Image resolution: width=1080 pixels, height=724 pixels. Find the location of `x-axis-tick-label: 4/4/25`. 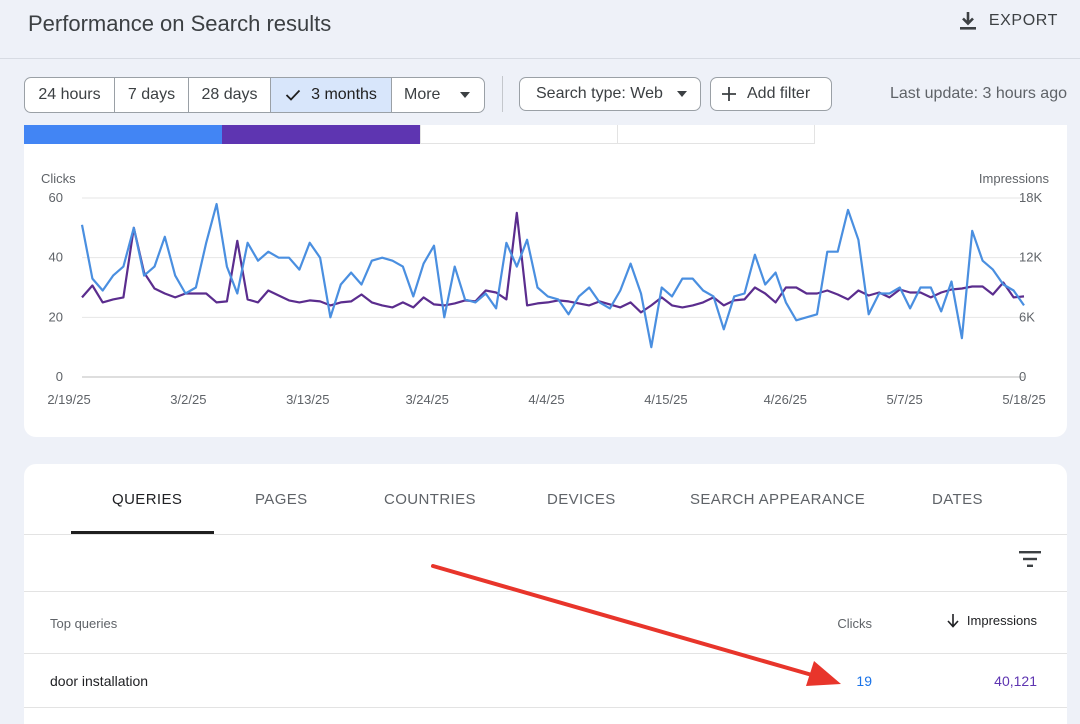

x-axis-tick-label: 4/4/25 is located at coordinates (546, 399).